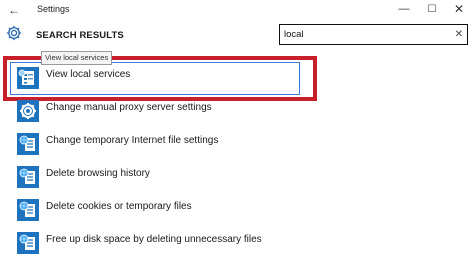  What do you see at coordinates (432, 9) in the screenshot?
I see `maximize-button: ☐` at bounding box center [432, 9].